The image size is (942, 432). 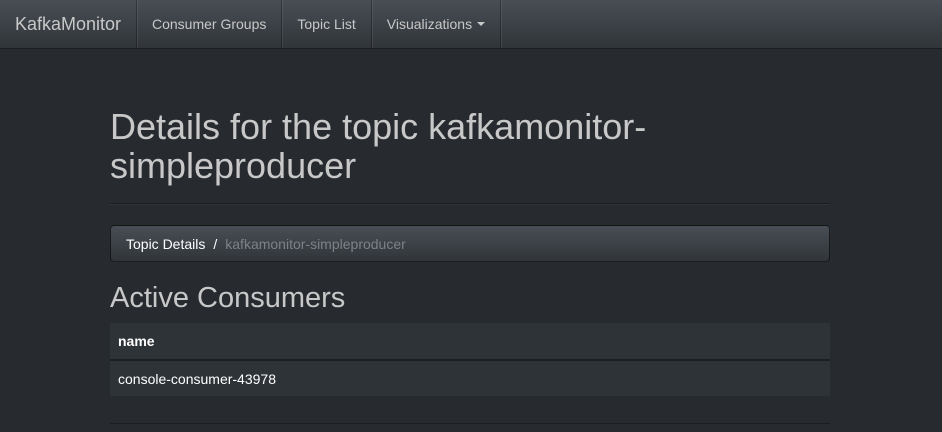 I want to click on consumer-name-cell: console-consumer-43978, so click(x=470, y=378).